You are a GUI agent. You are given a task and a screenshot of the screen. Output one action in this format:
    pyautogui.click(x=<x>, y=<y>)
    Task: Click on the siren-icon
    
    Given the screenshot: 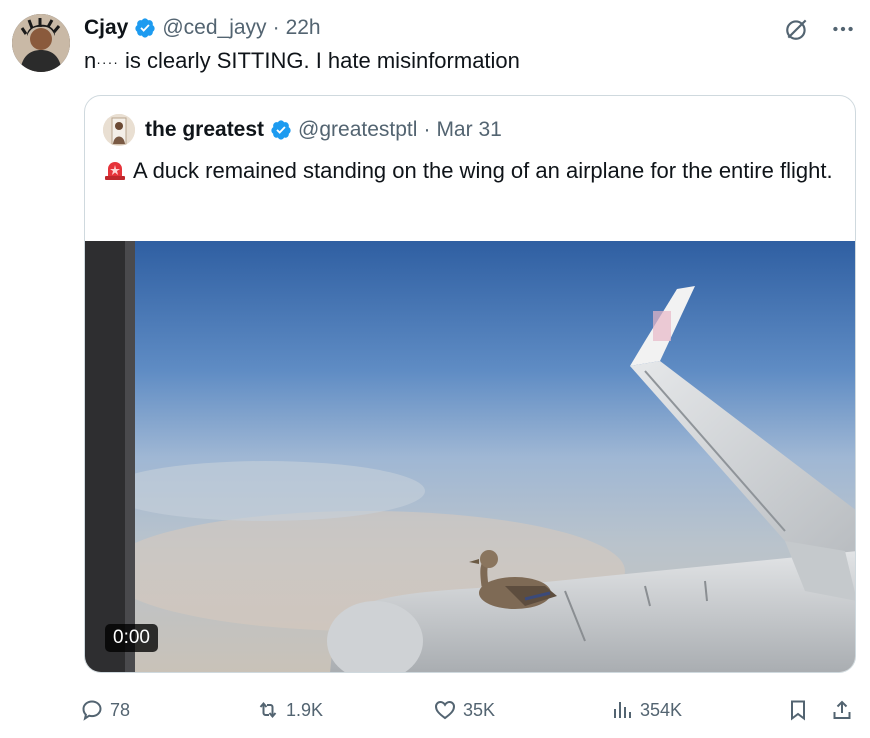 What is the action you would take?
    pyautogui.click(x=115, y=171)
    